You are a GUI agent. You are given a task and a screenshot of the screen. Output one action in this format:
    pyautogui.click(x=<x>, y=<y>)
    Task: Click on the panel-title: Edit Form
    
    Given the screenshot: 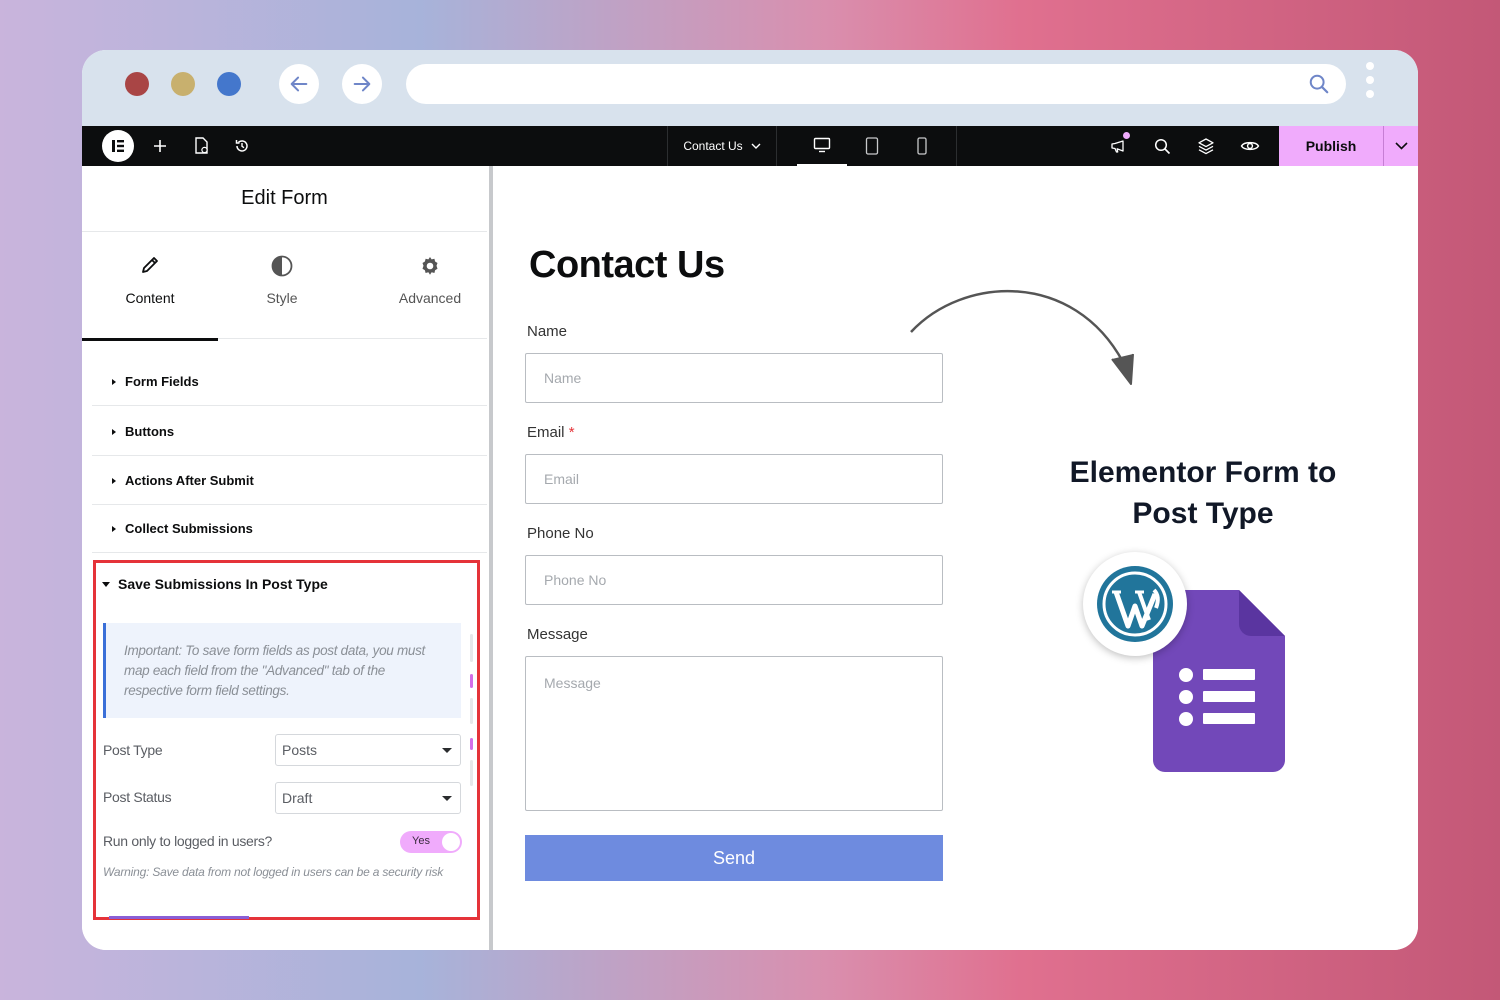 What is the action you would take?
    pyautogui.click(x=284, y=199)
    